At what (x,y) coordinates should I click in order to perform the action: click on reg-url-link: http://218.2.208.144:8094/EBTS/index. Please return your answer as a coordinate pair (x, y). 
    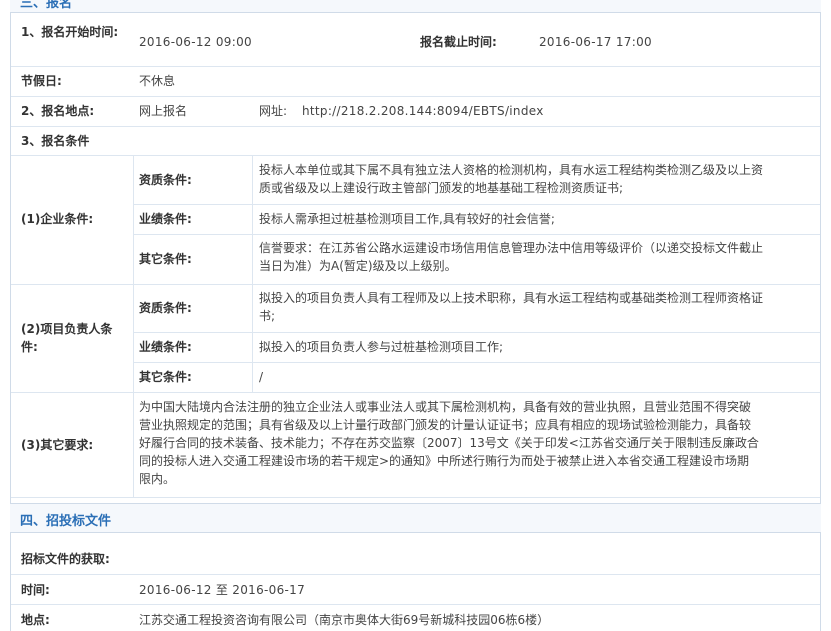
    Looking at the image, I should click on (423, 111).